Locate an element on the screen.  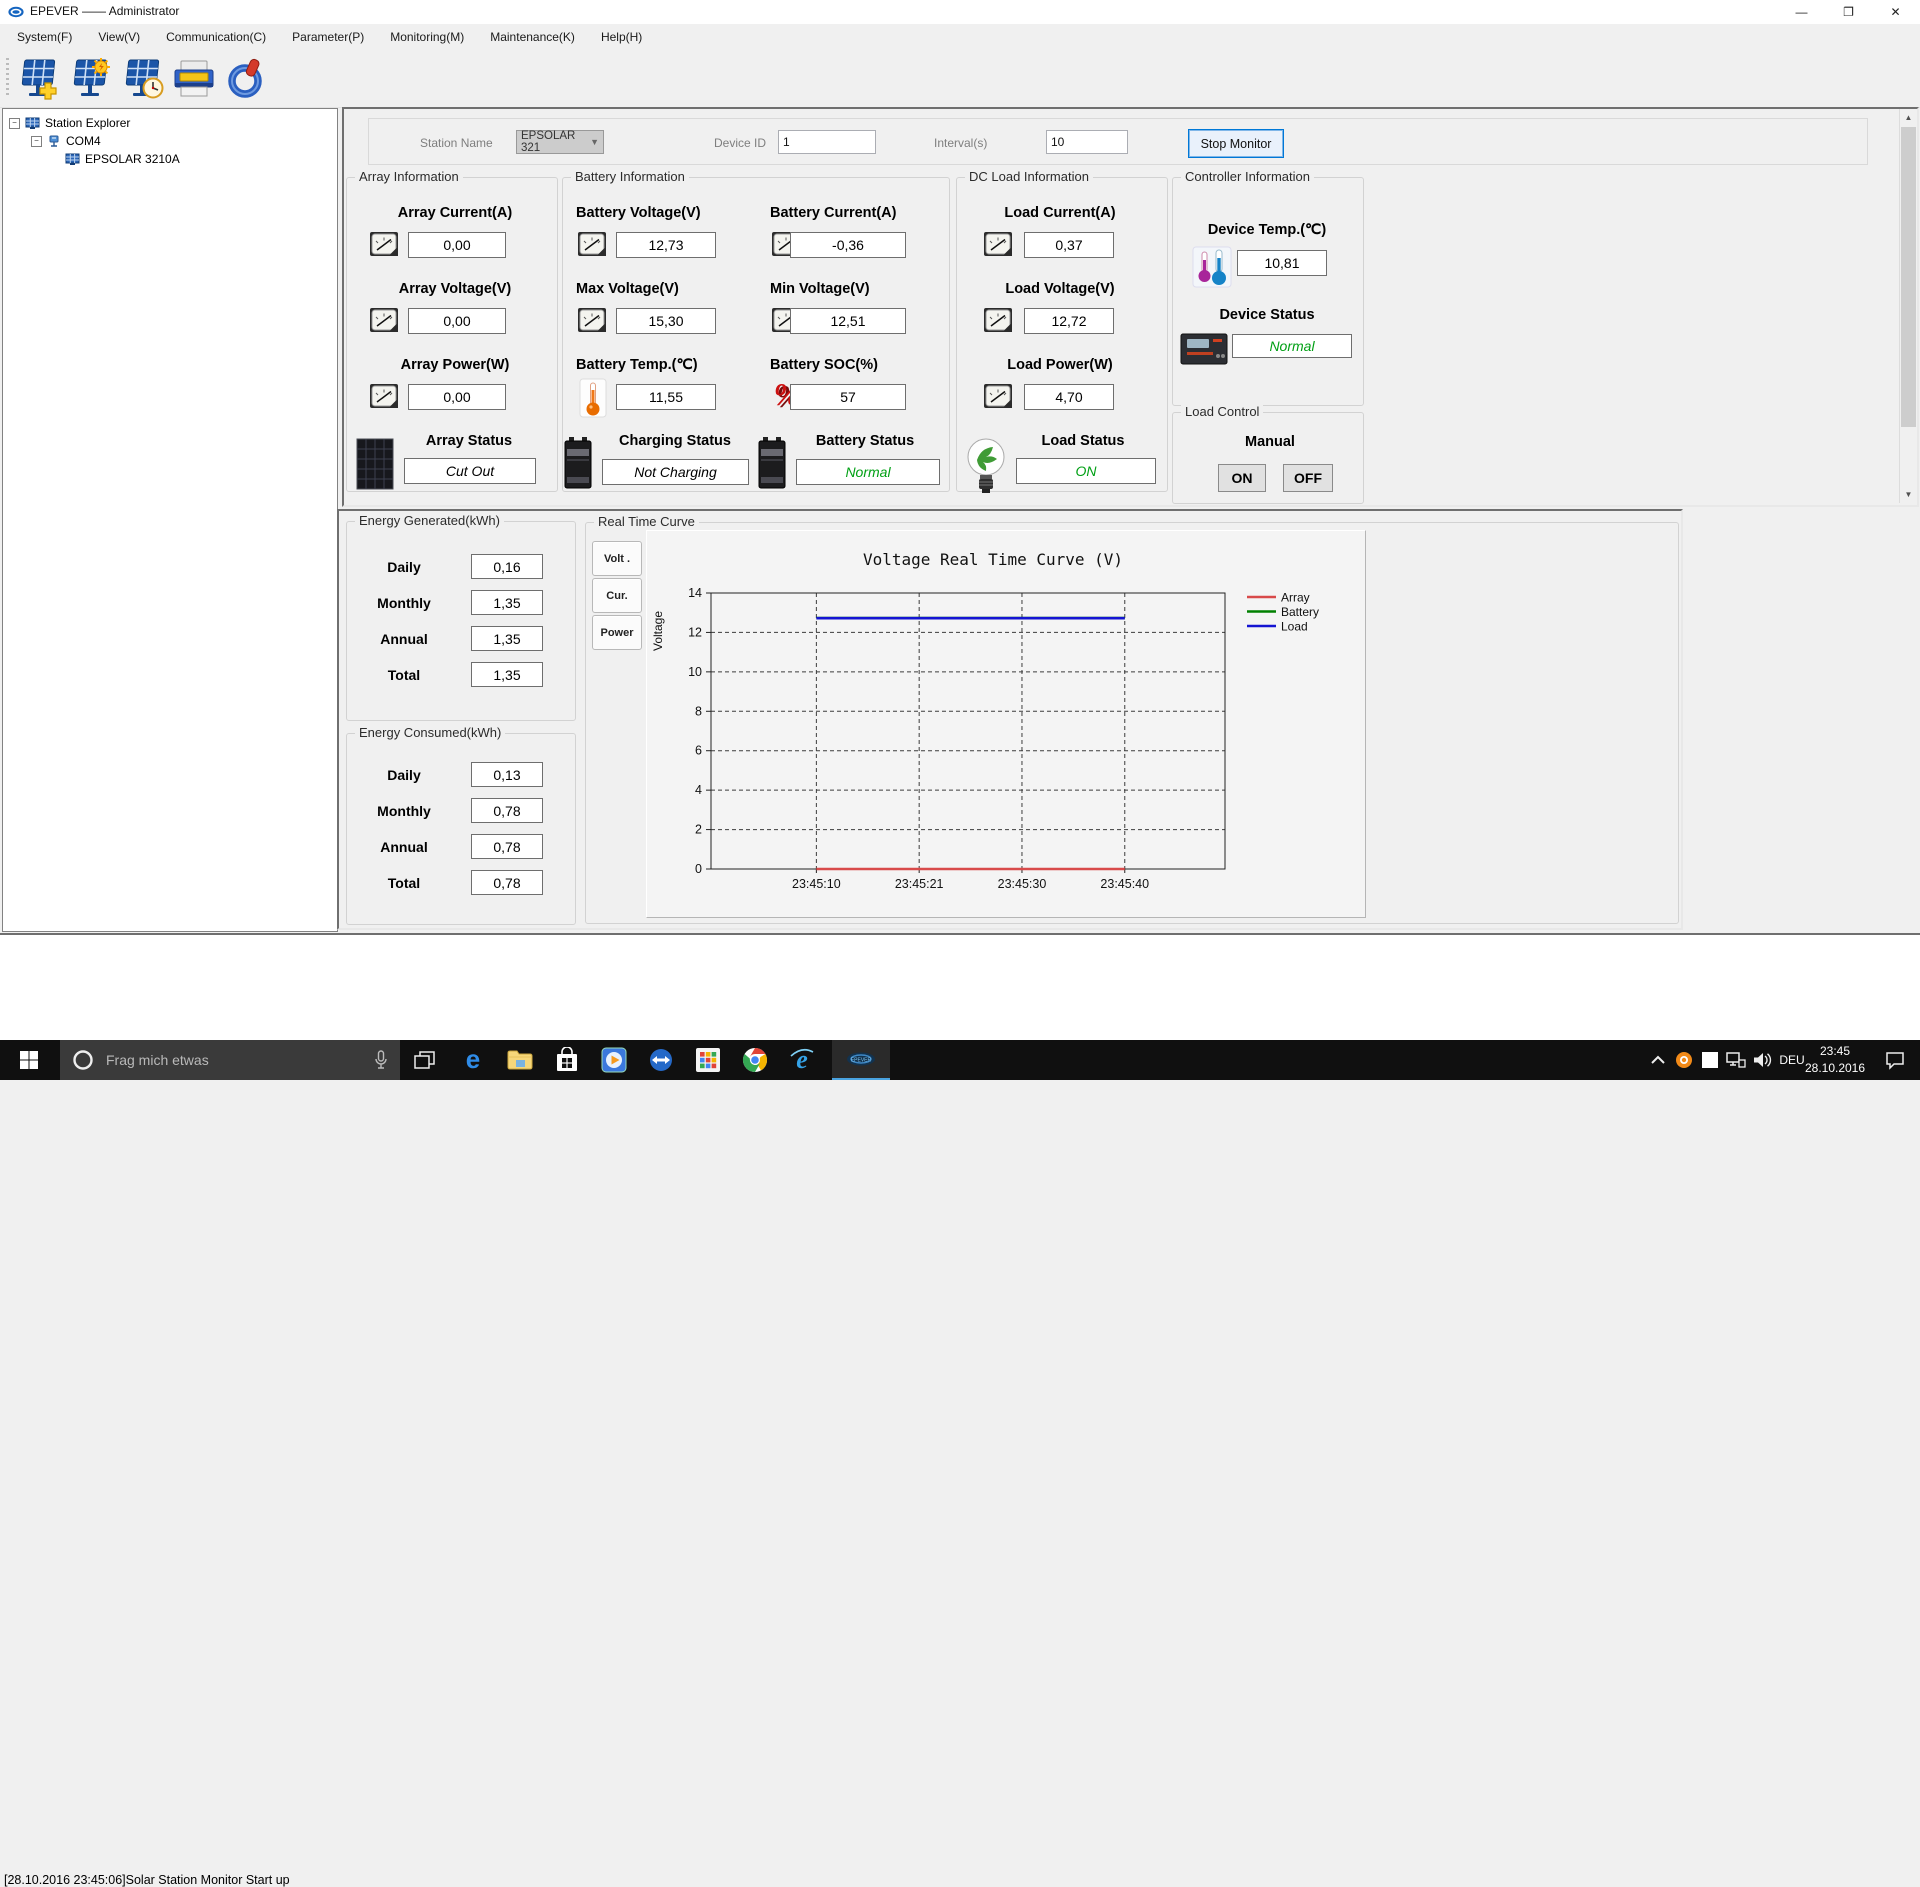
taskbar-explorer is located at coordinates (520, 1060).